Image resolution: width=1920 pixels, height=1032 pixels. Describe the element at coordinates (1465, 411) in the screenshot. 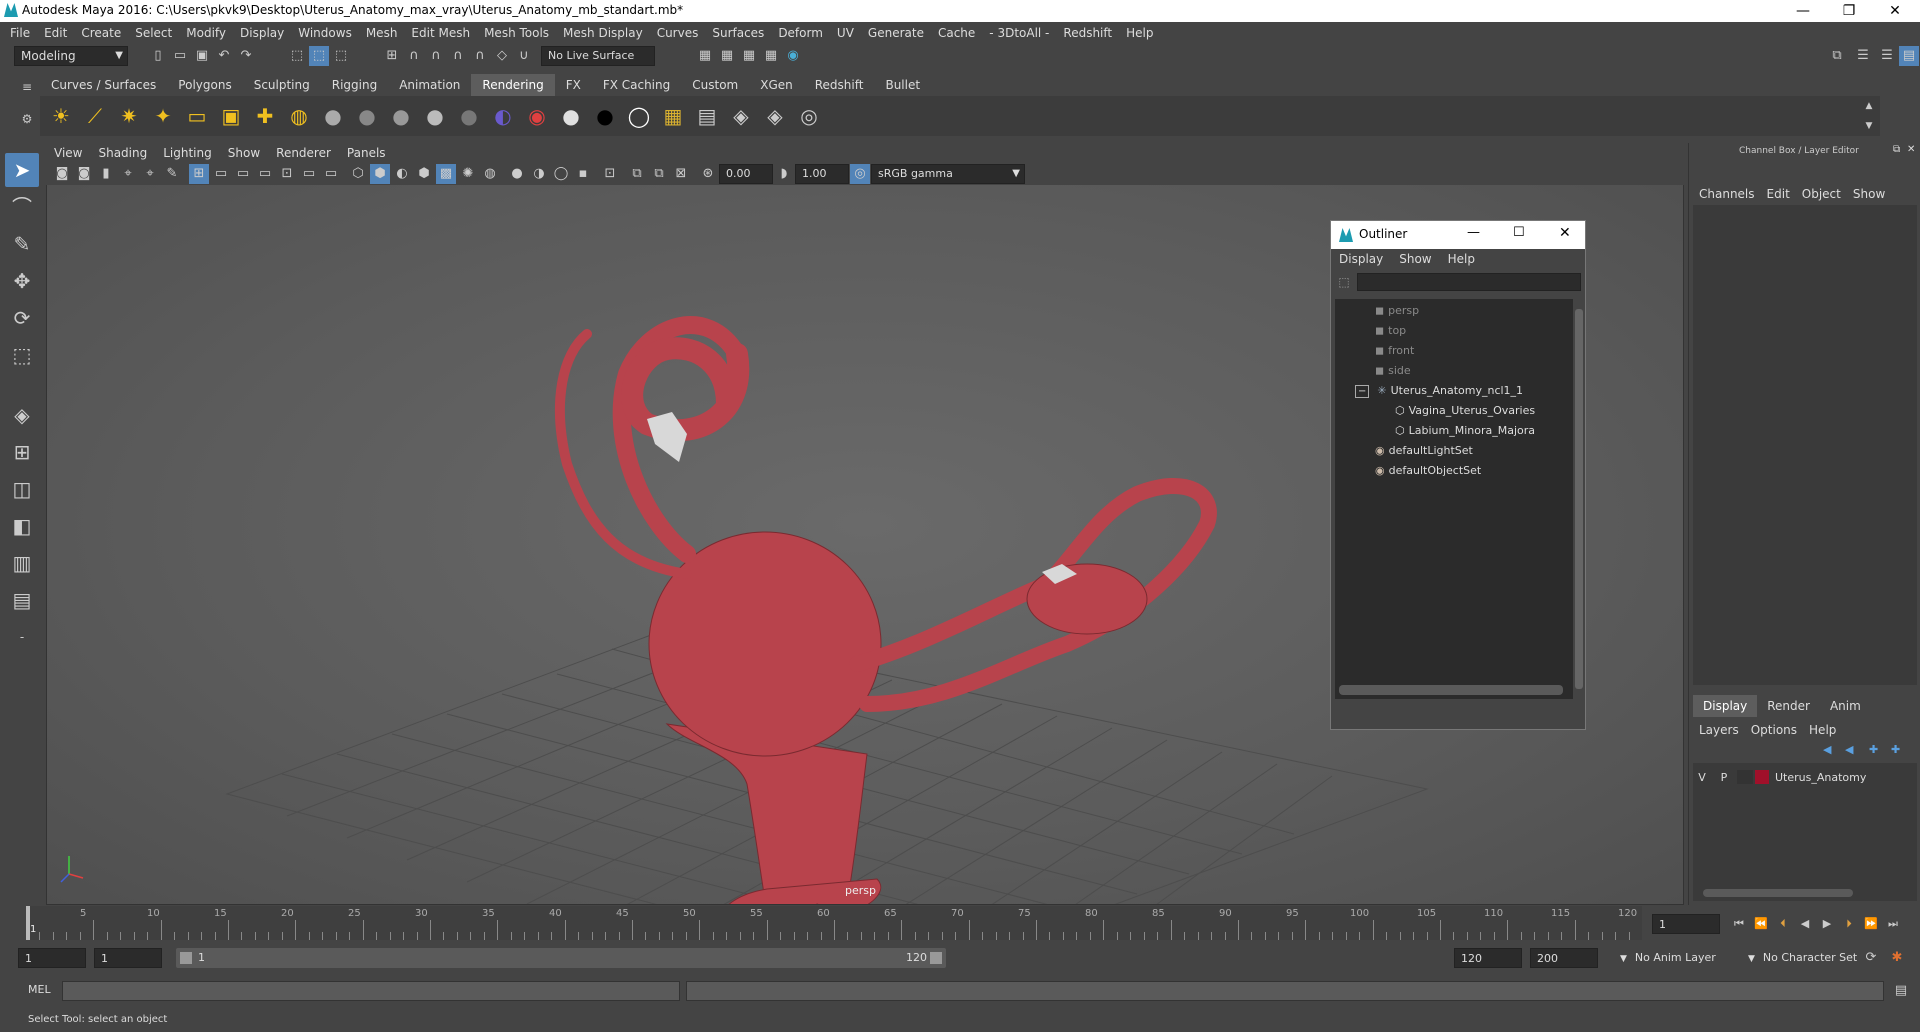

I see `outliner-item-mesh: ⬡ Vagina_Uterus_Ovaries` at that location.